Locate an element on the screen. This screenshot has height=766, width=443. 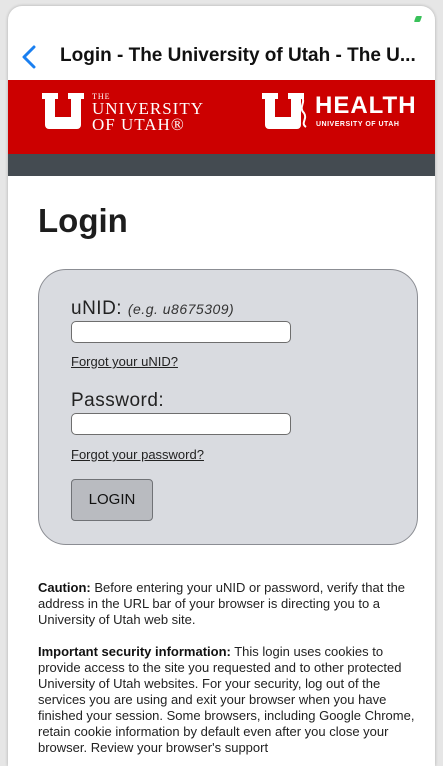
health-u-logo is located at coordinates (286, 111).